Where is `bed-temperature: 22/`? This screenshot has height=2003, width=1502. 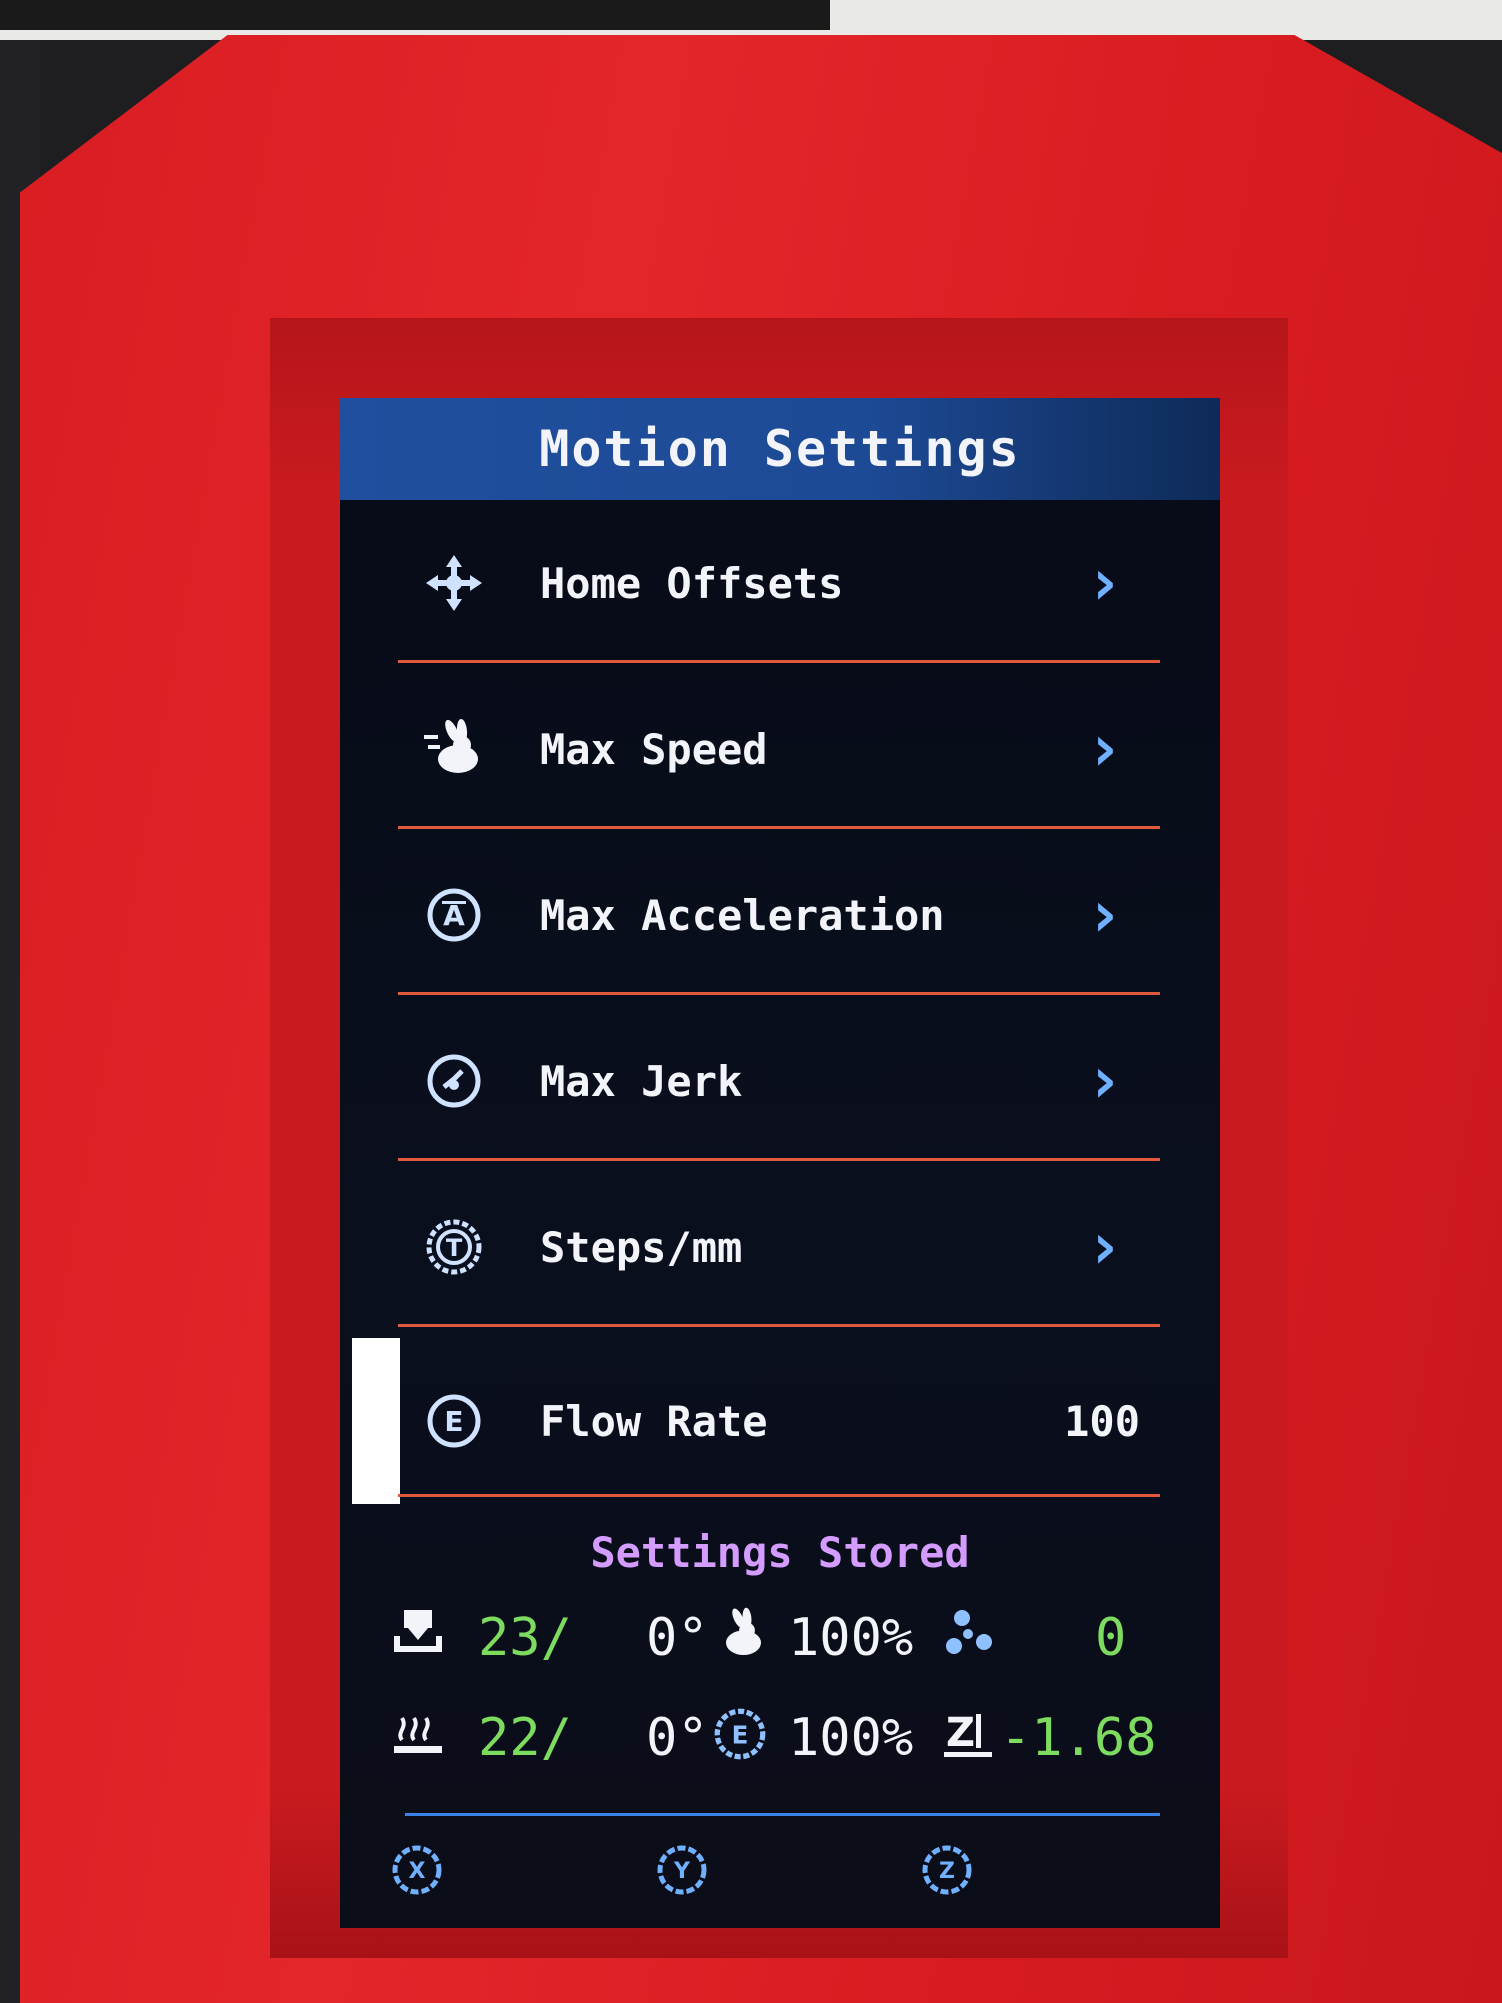 bed-temperature: 22/ is located at coordinates (525, 1738).